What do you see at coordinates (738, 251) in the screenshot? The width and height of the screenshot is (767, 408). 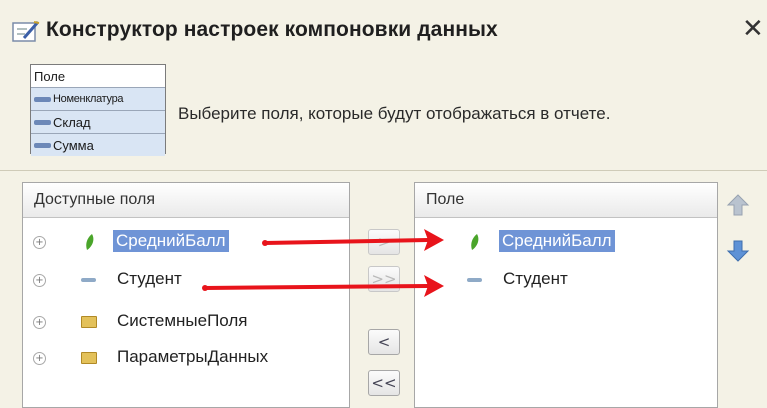 I see `move-down-icon` at bounding box center [738, 251].